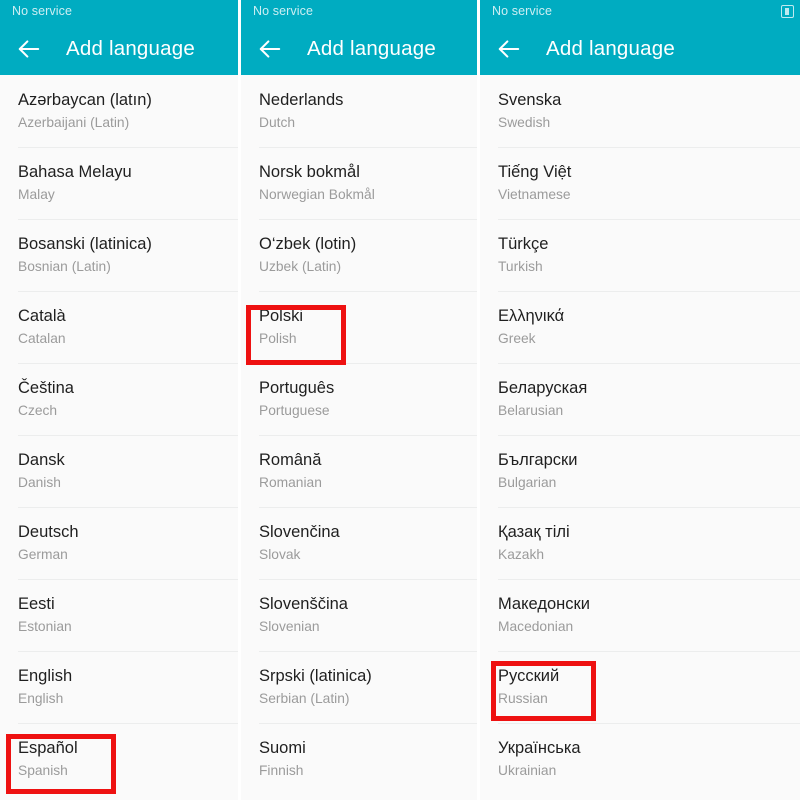  Describe the element at coordinates (543, 387) in the screenshot. I see `language-native-name: Беларуская` at that location.